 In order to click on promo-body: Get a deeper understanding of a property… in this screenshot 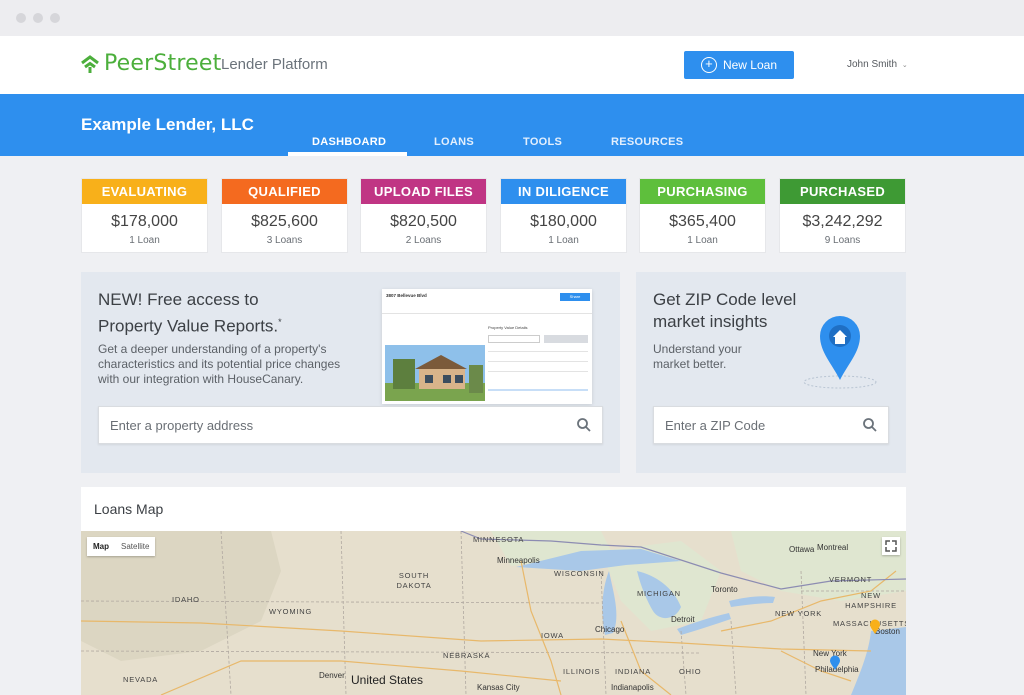, I will do `click(219, 364)`.